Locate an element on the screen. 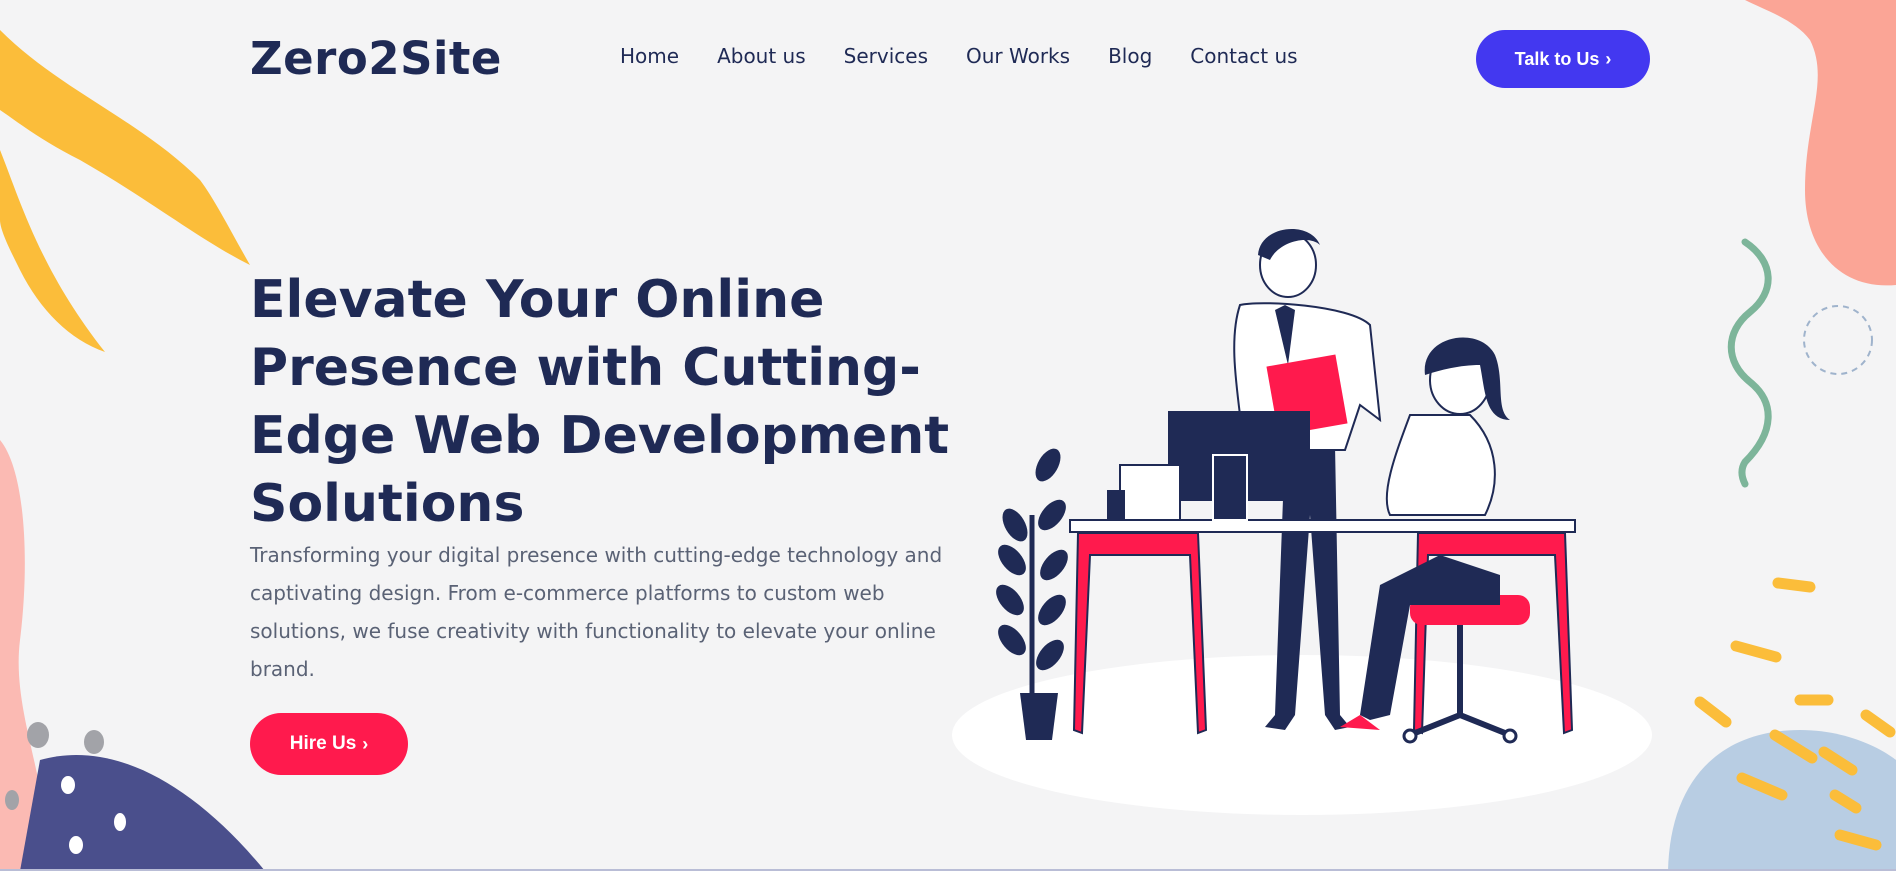 This screenshot has height=871, width=1896. talk-to-us-button: Talk to Us › is located at coordinates (1563, 59).